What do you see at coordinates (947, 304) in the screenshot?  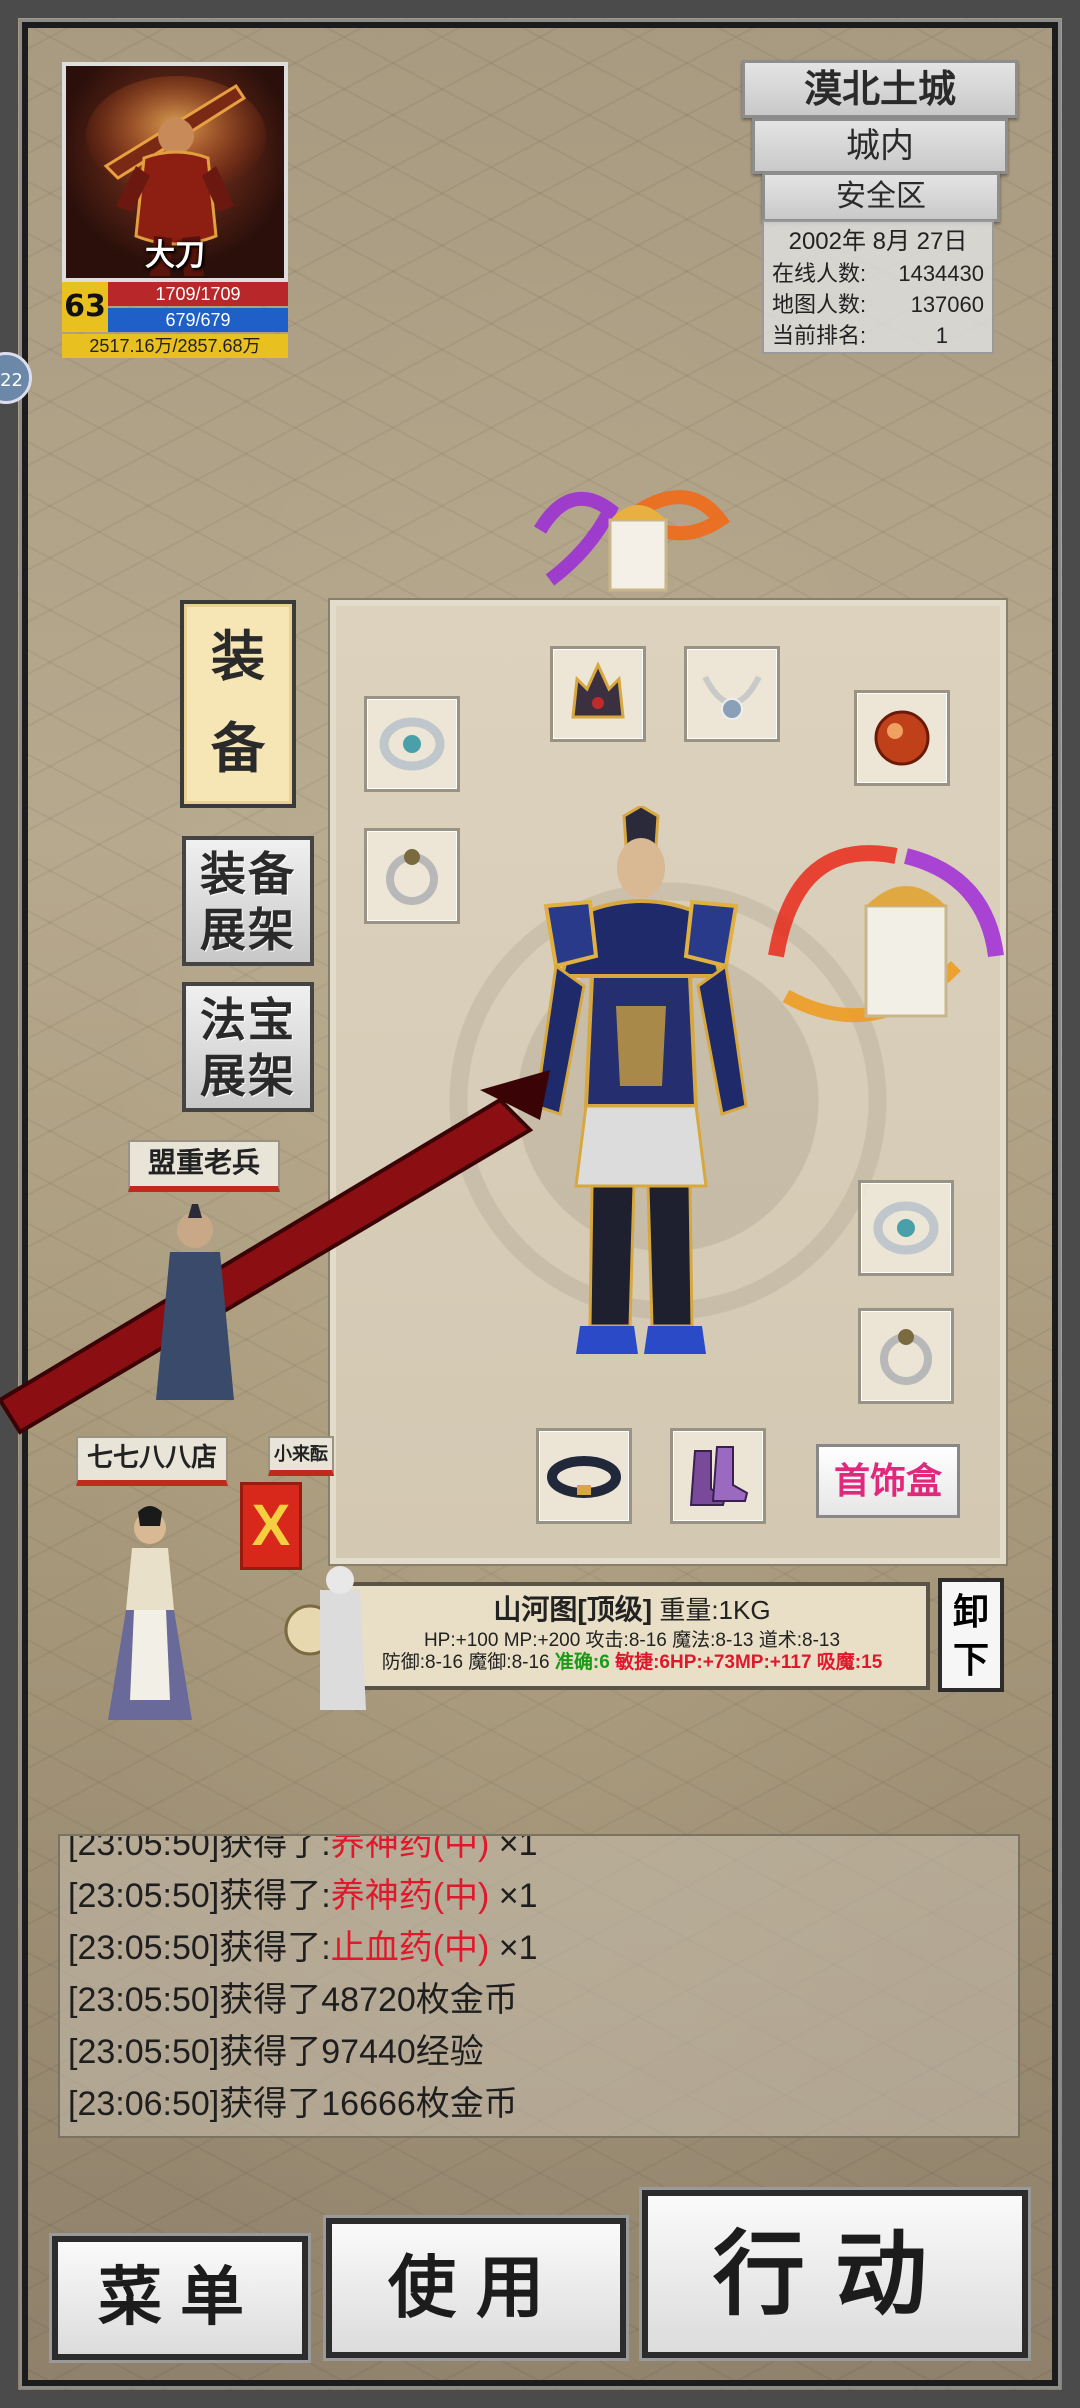 I see `map-count-value: 137060` at bounding box center [947, 304].